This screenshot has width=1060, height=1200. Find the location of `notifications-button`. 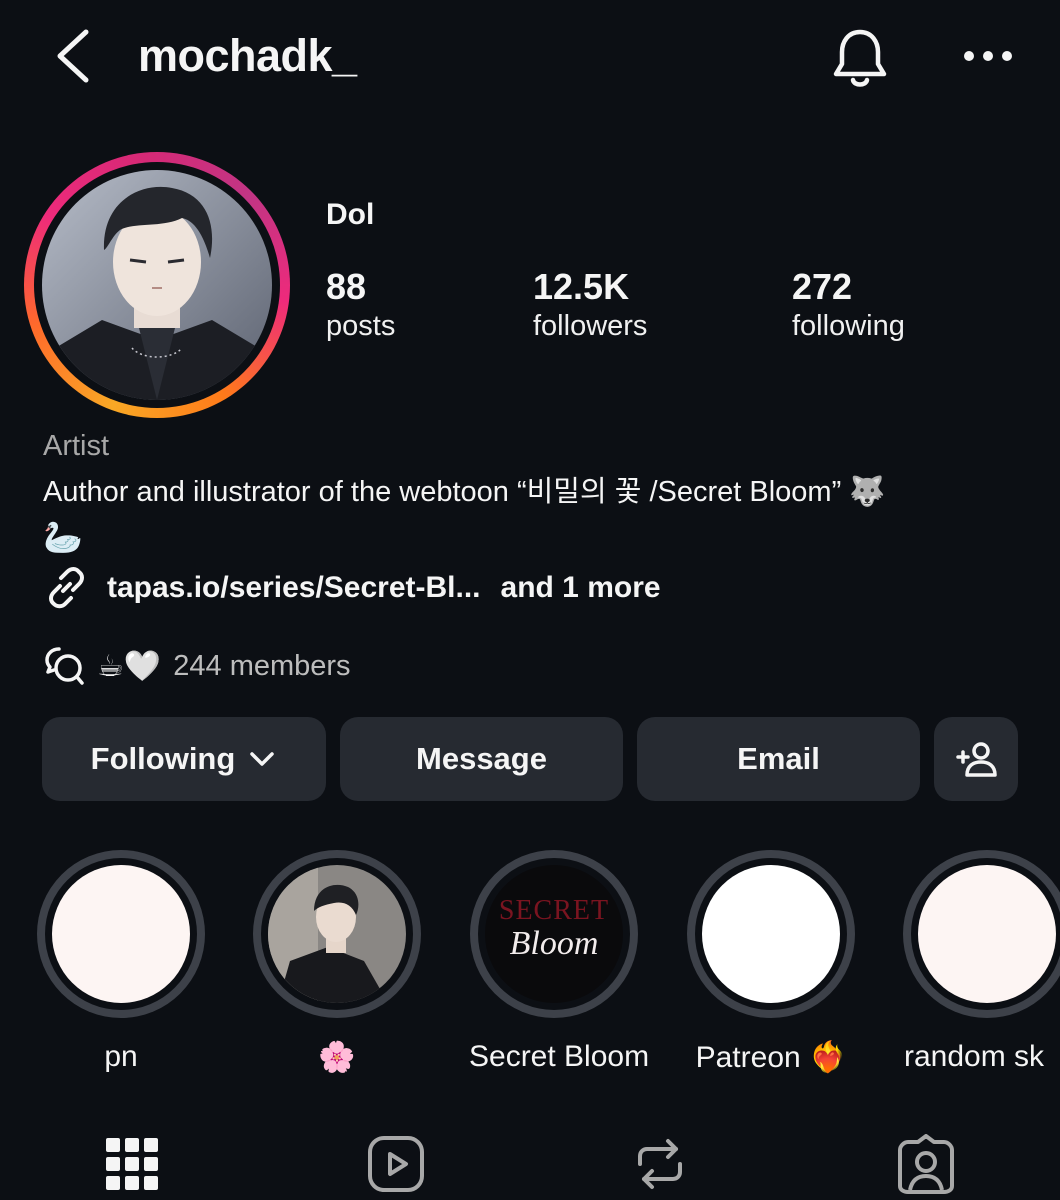

notifications-button is located at coordinates (860, 58).